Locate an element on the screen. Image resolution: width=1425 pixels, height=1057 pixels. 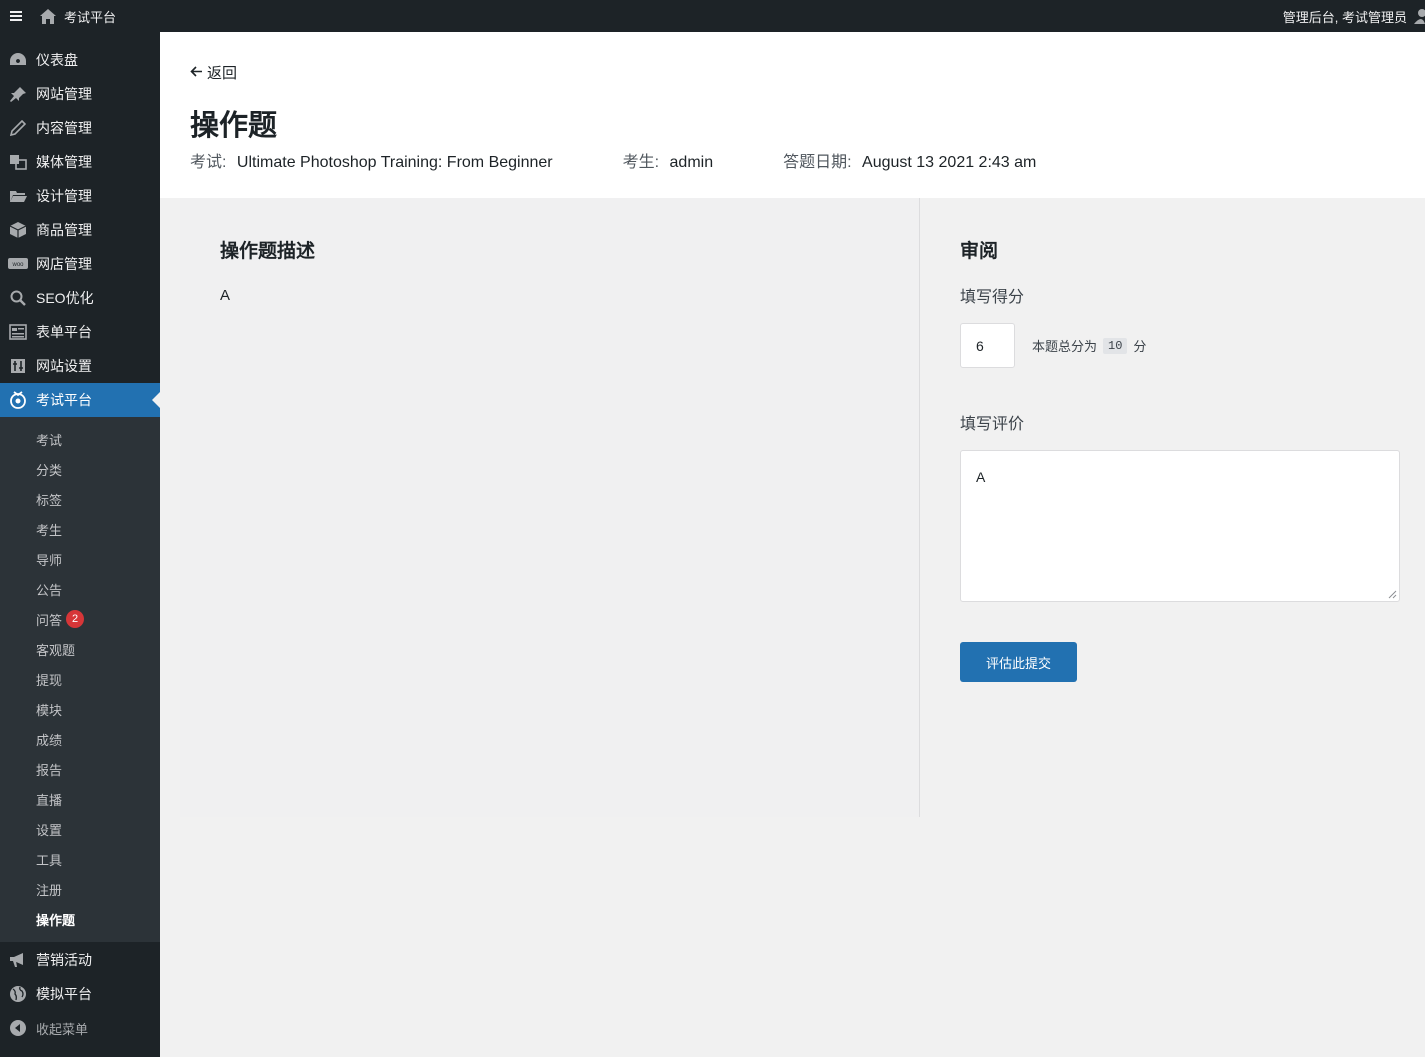
sidebar-item-content: 内容管理 is located at coordinates (80, 128).